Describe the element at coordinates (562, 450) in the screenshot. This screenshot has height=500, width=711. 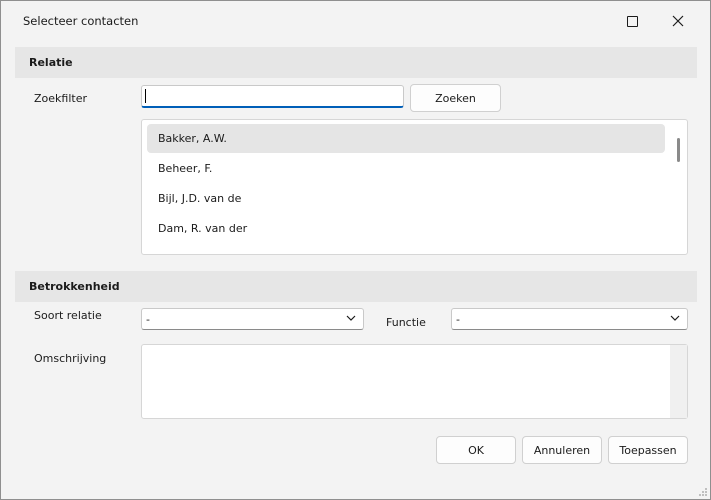
I see `cancel-button: Annuleren` at that location.